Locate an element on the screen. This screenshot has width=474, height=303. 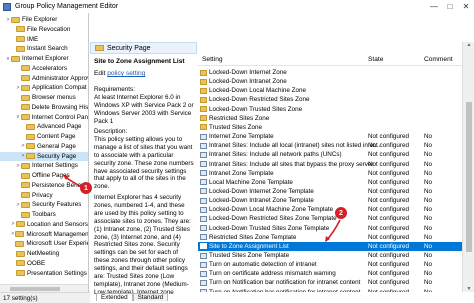
tree-item: Browser menus is located at coordinates (44, 97).